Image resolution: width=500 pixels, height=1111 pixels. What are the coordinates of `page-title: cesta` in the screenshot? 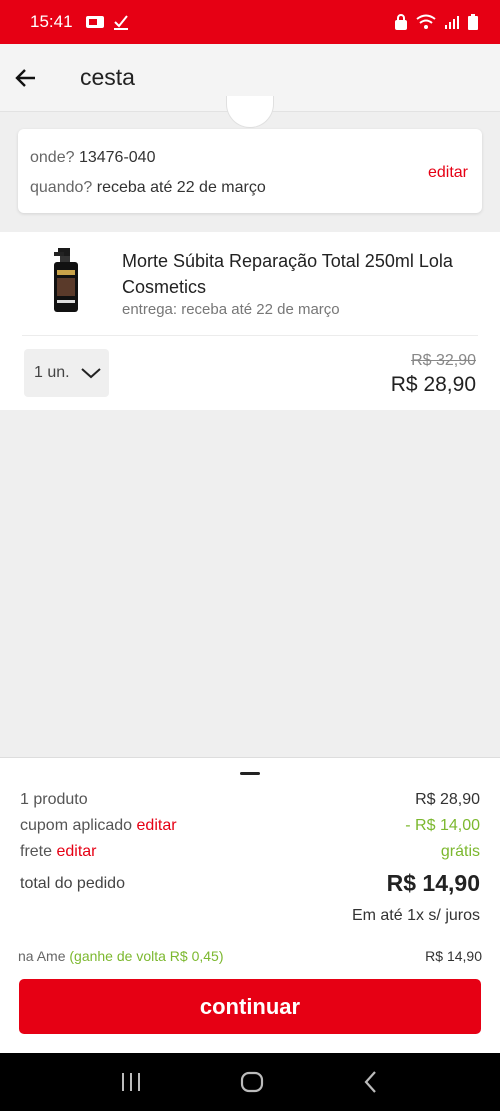 It's located at (107, 77).